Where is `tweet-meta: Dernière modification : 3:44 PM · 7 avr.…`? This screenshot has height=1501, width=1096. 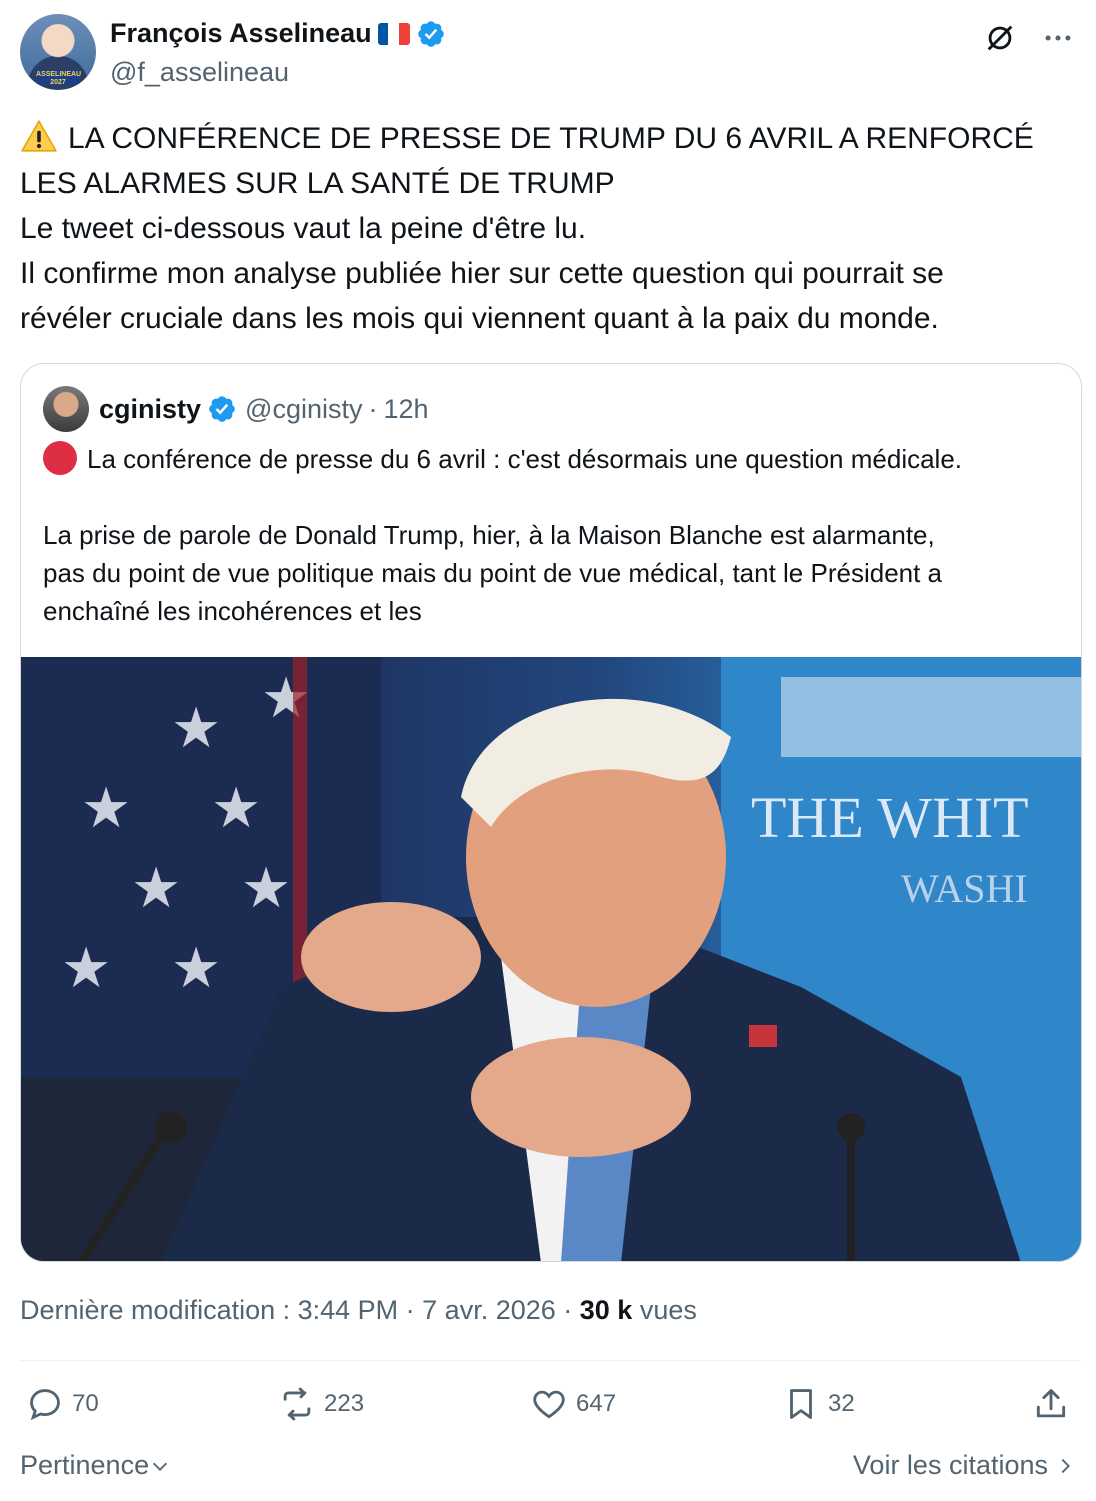
tweet-meta: Dernière modification : 3:44 PM · 7 avr.… is located at coordinates (358, 1310).